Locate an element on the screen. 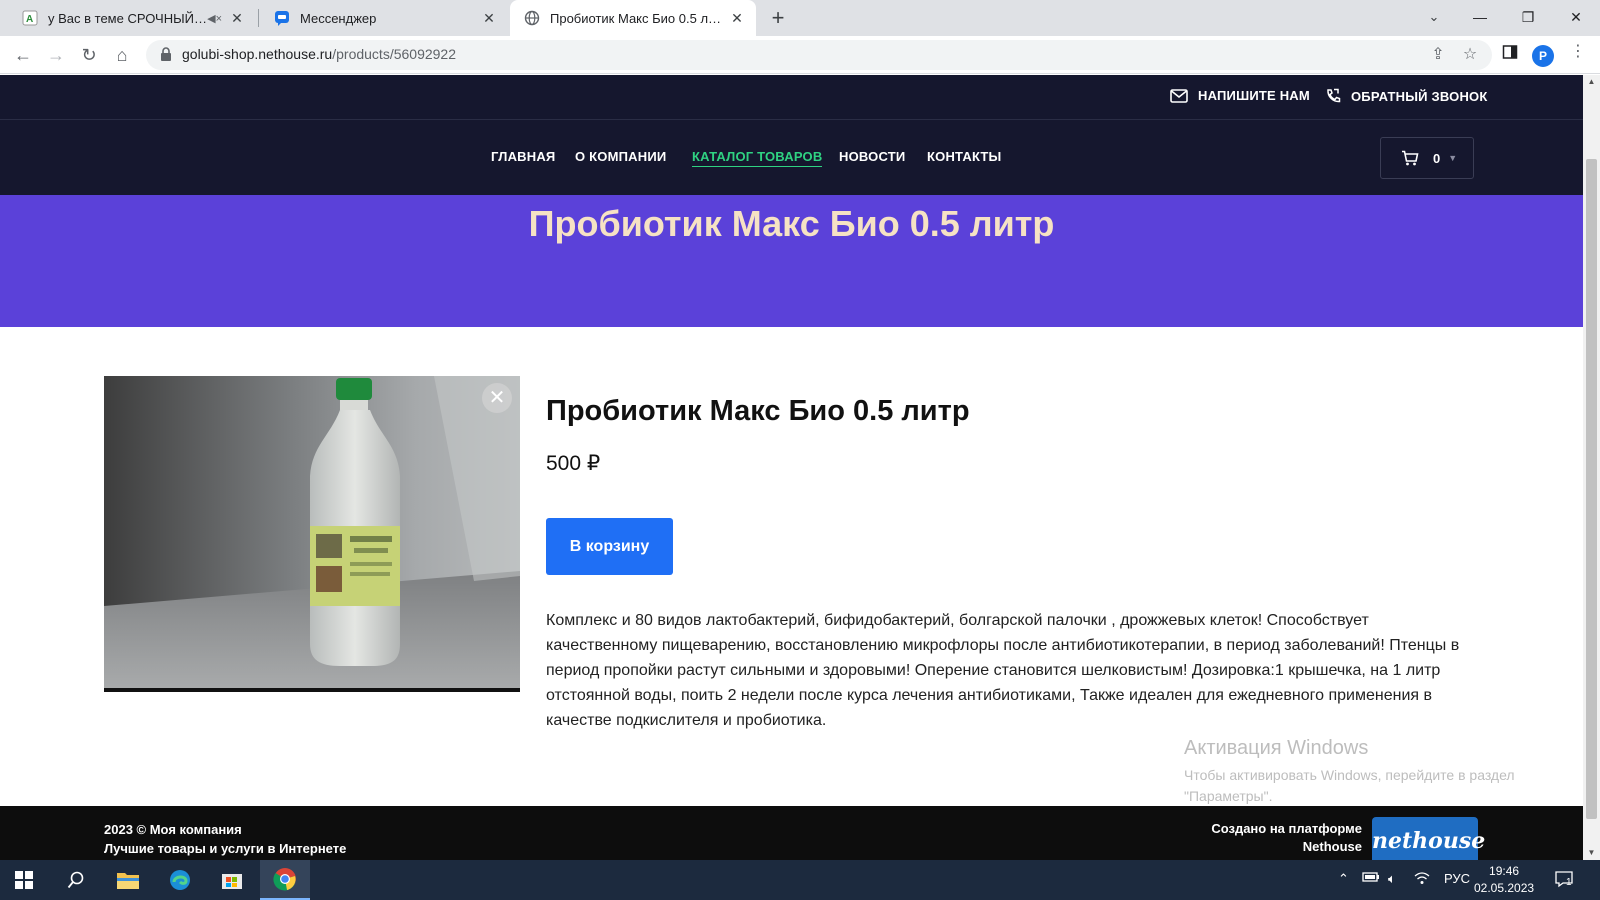  cart-button: 0 ▼ is located at coordinates (1427, 158).